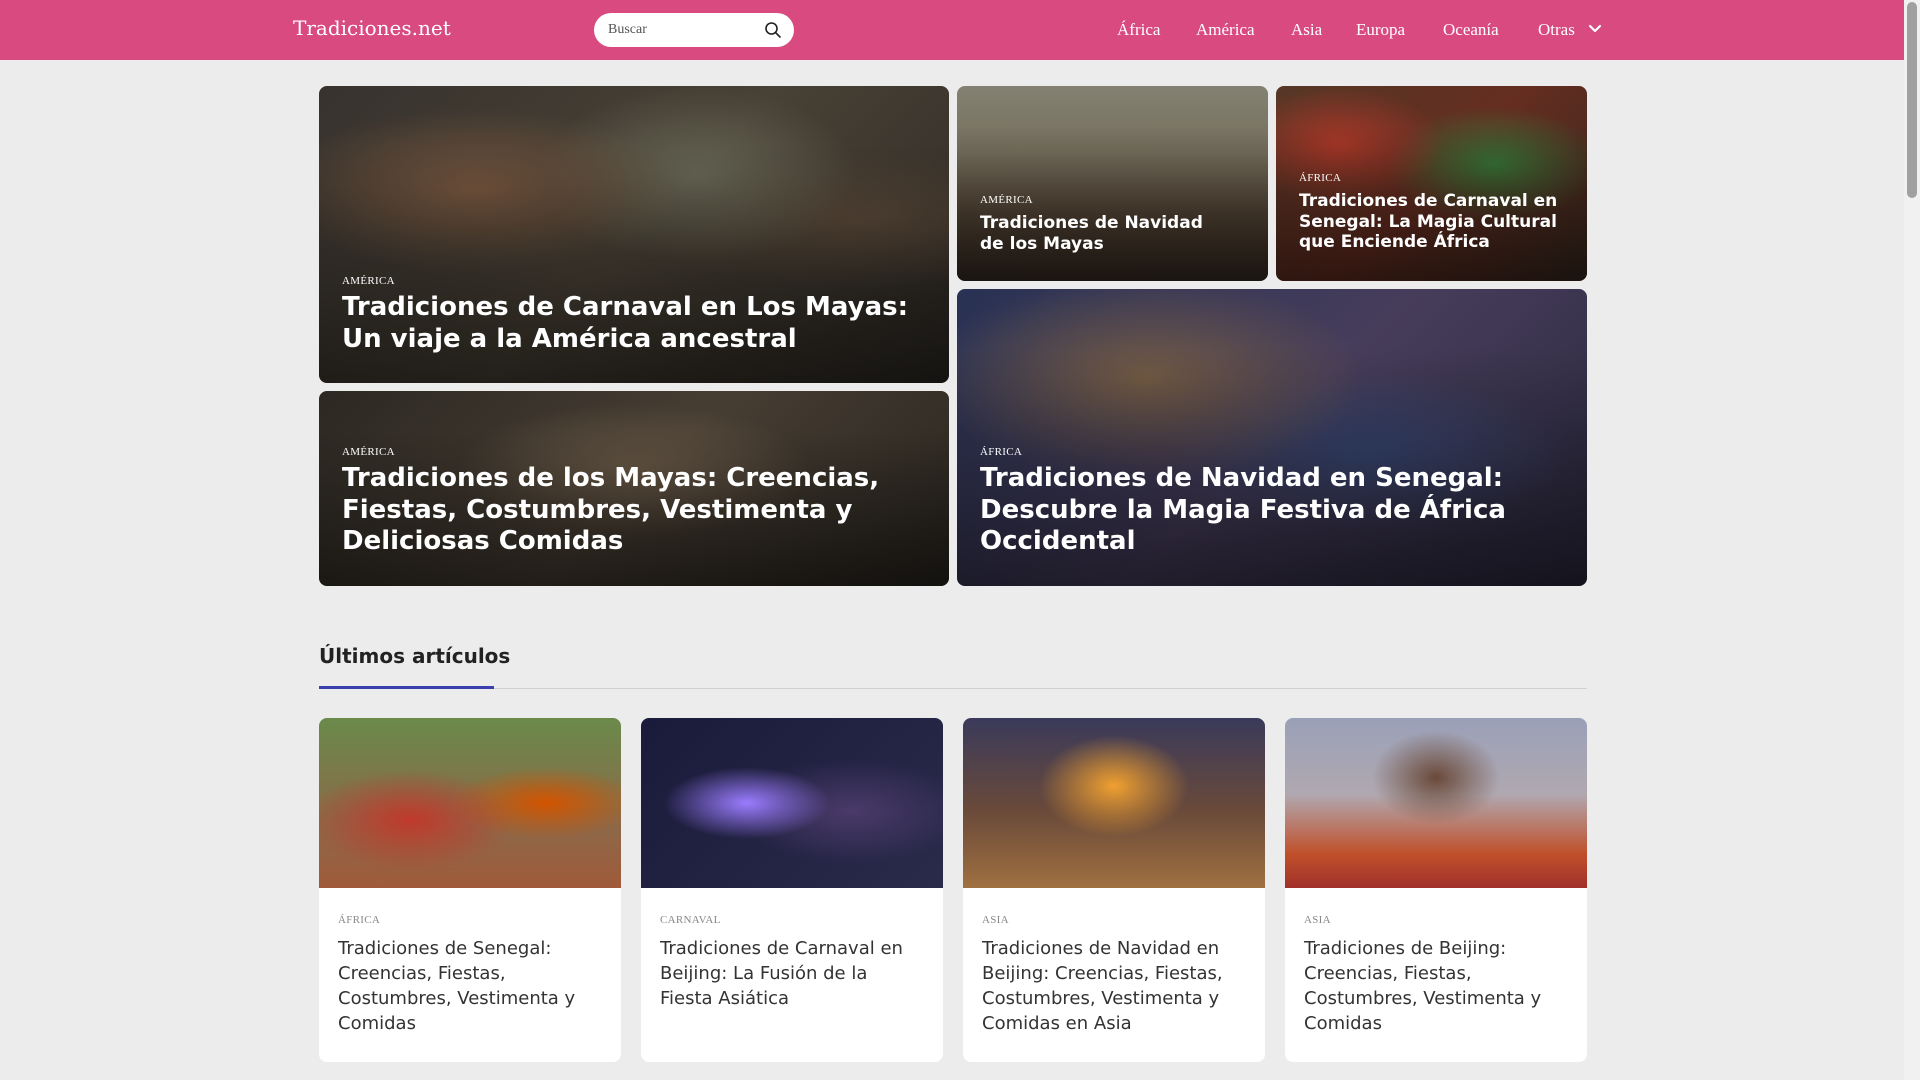  Describe the element at coordinates (1471, 30) in the screenshot. I see `nav-item-oceania: Oceanía` at that location.